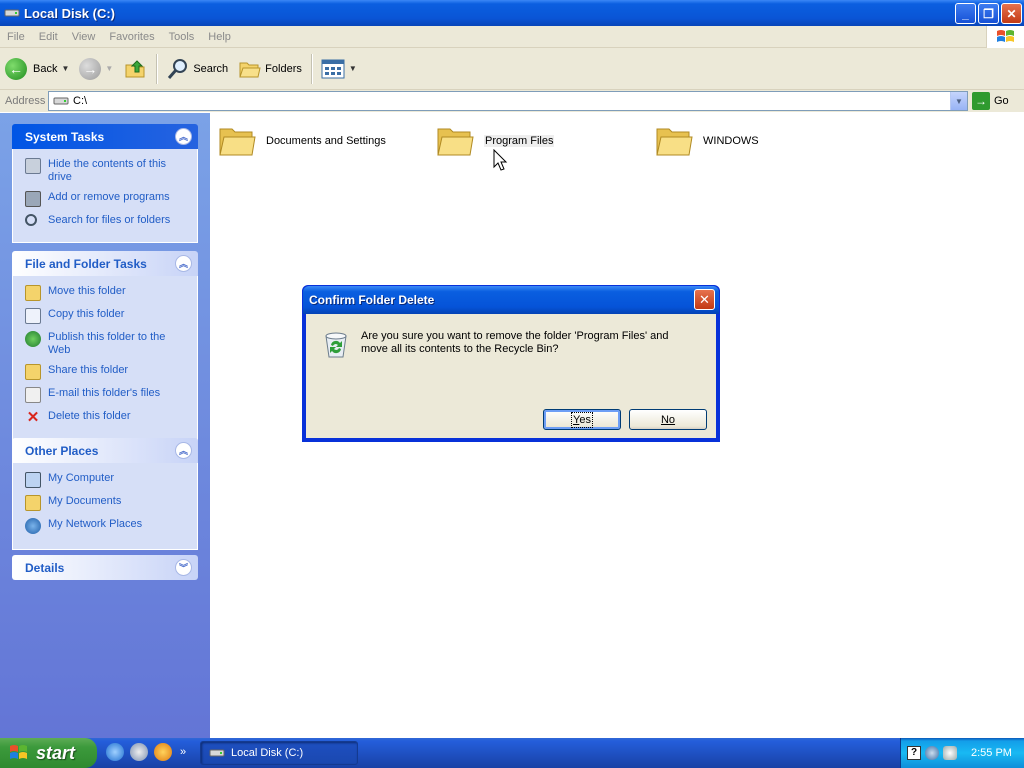  I want to click on address-input: C:\ ▼, so click(508, 101).